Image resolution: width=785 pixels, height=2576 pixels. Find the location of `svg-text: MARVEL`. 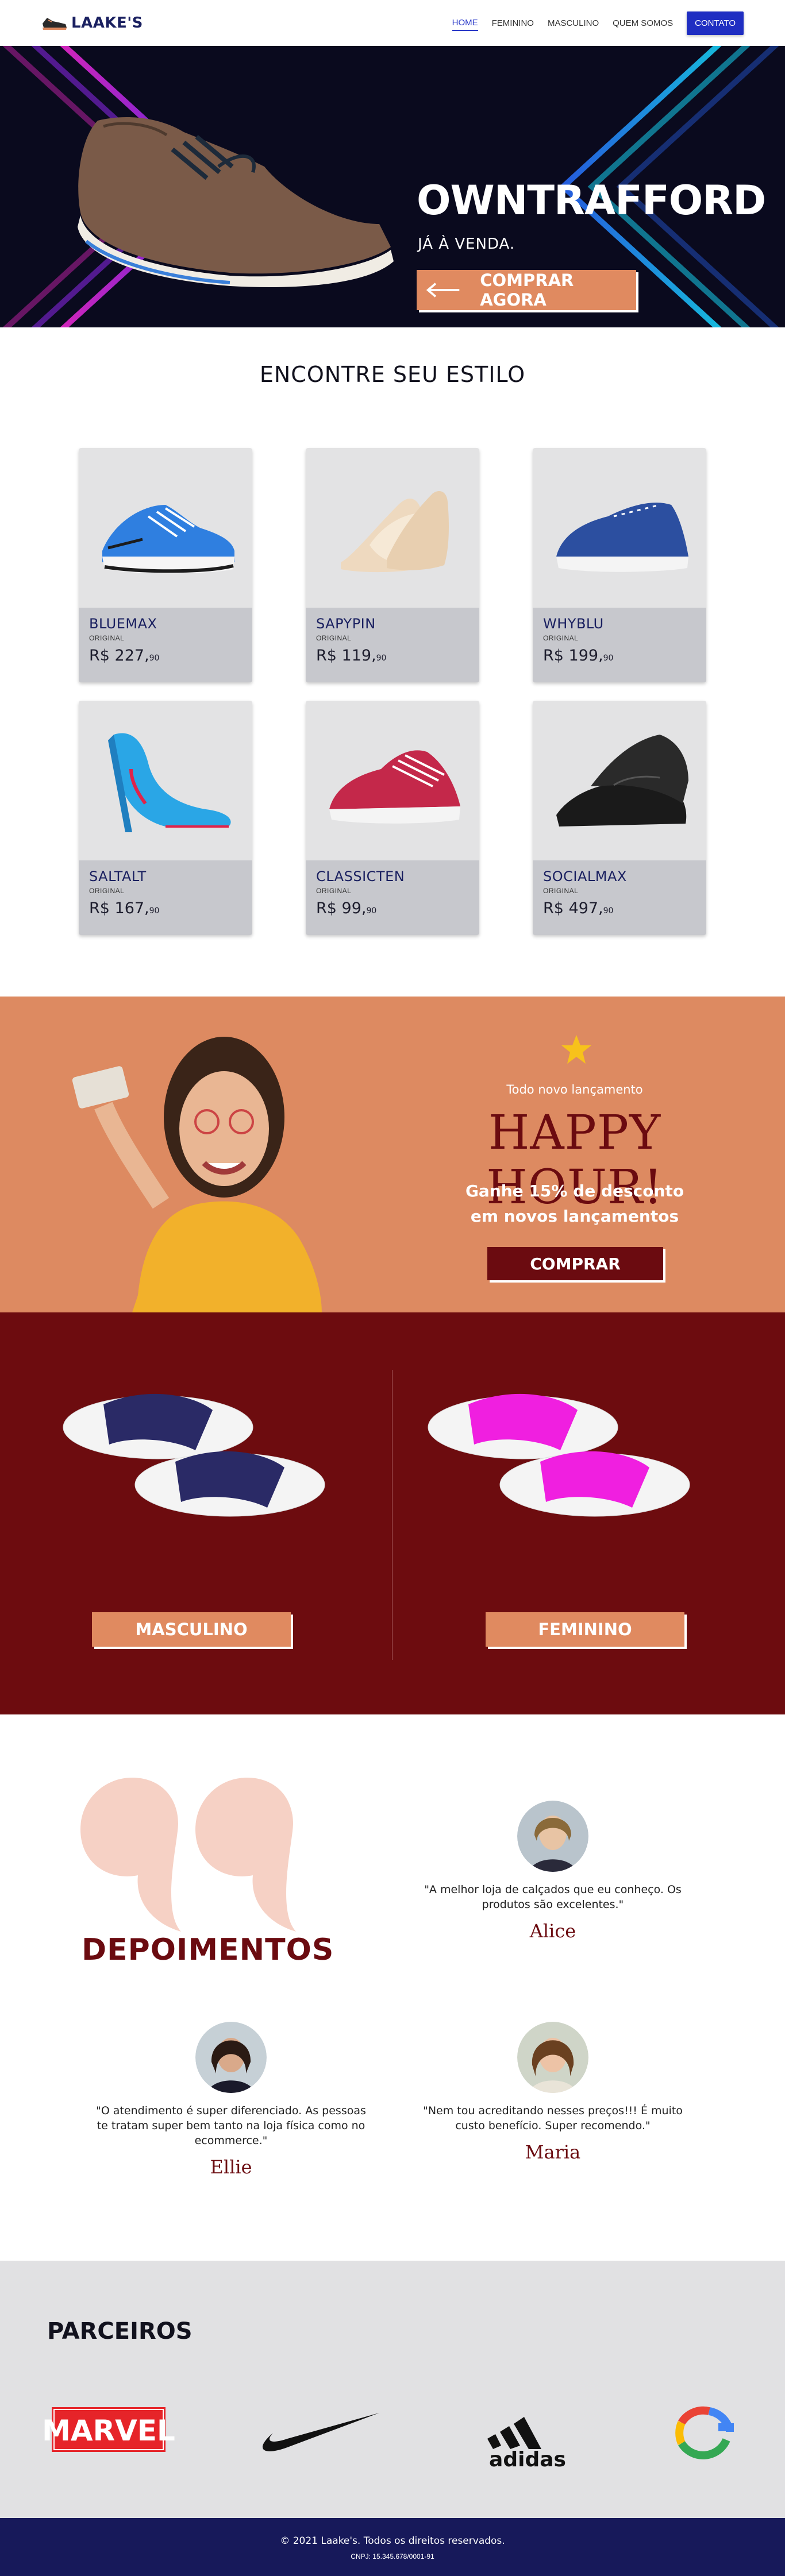

svg-text: MARVEL is located at coordinates (108, 2430).